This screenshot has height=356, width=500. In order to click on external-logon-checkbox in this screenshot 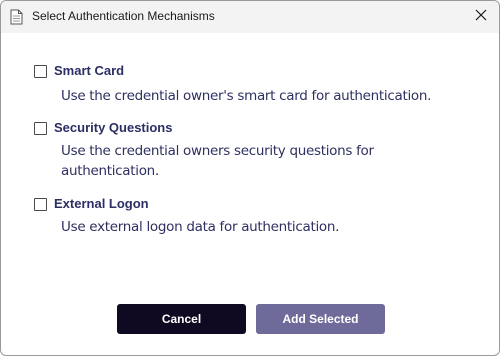, I will do `click(40, 204)`.